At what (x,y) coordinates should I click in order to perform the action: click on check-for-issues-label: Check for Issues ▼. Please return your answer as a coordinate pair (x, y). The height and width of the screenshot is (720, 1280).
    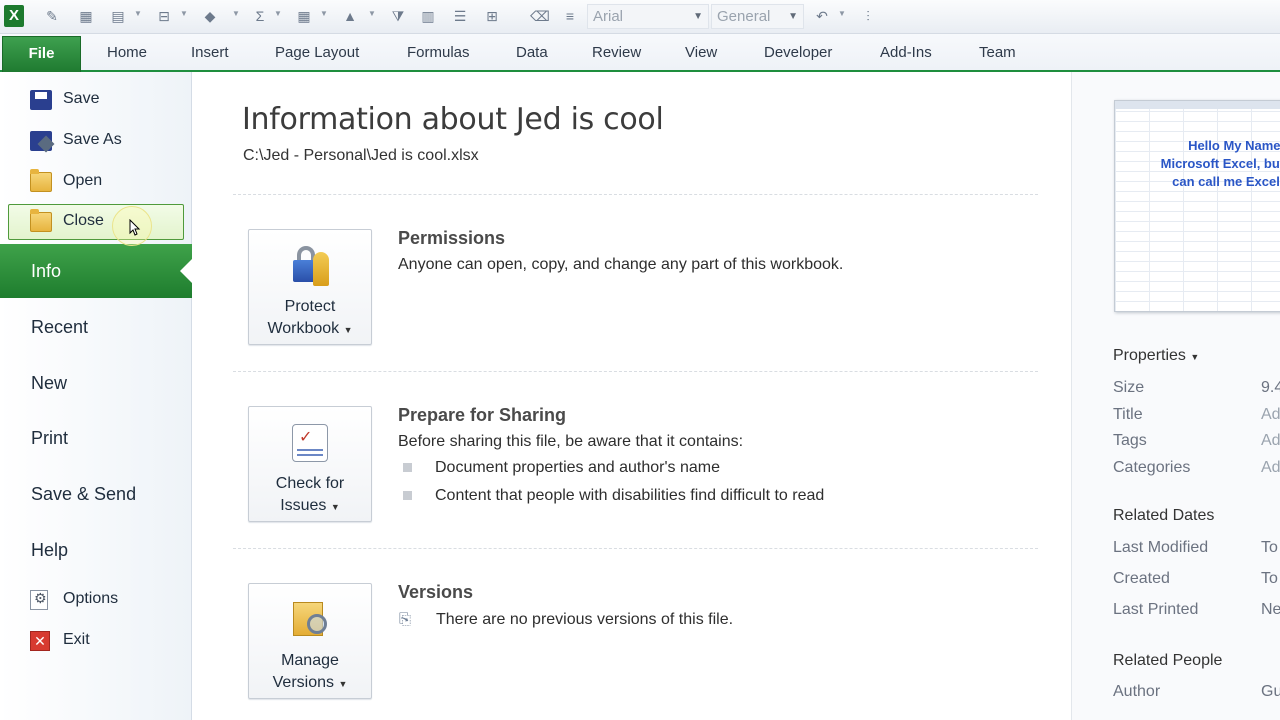
    Looking at the image, I should click on (310, 495).